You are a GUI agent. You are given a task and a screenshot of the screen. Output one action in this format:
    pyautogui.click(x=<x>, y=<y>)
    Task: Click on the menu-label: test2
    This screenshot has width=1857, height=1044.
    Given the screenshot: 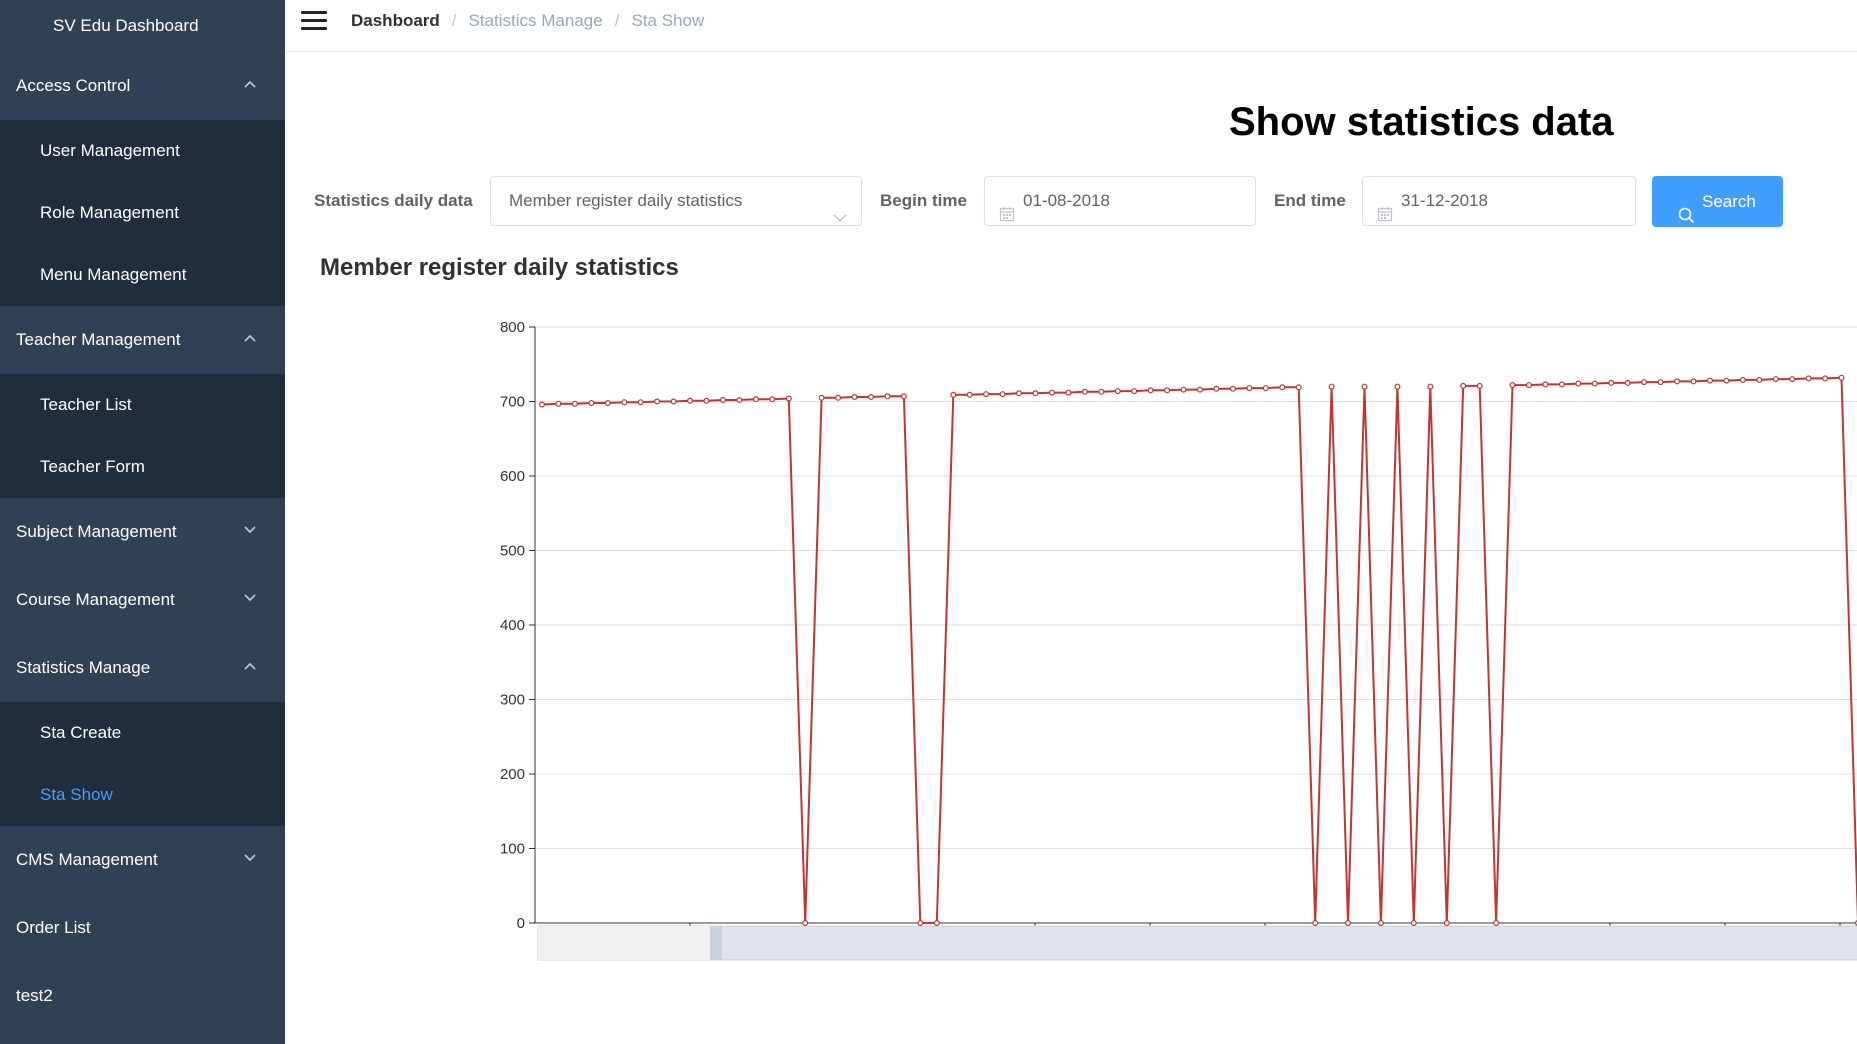 What is the action you would take?
    pyautogui.click(x=34, y=995)
    